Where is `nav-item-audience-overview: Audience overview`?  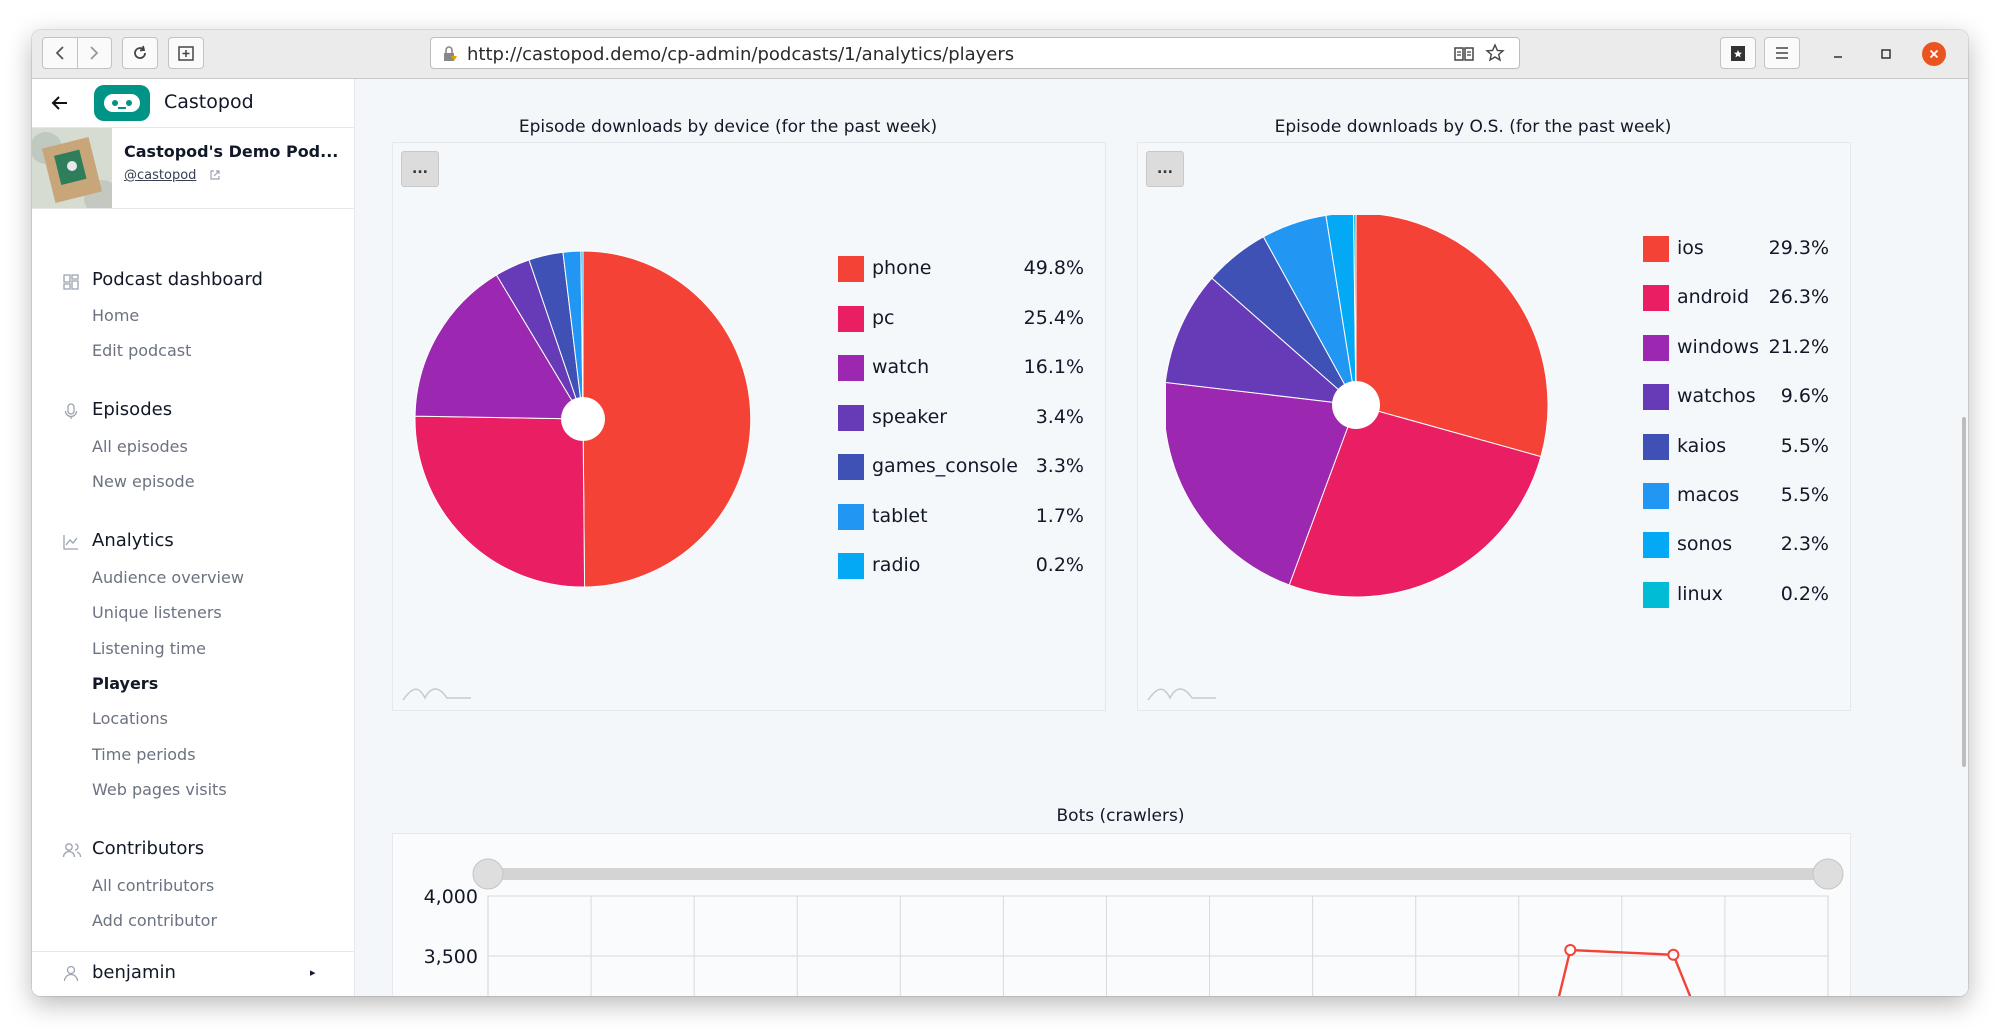 nav-item-audience-overview: Audience overview is located at coordinates (168, 577).